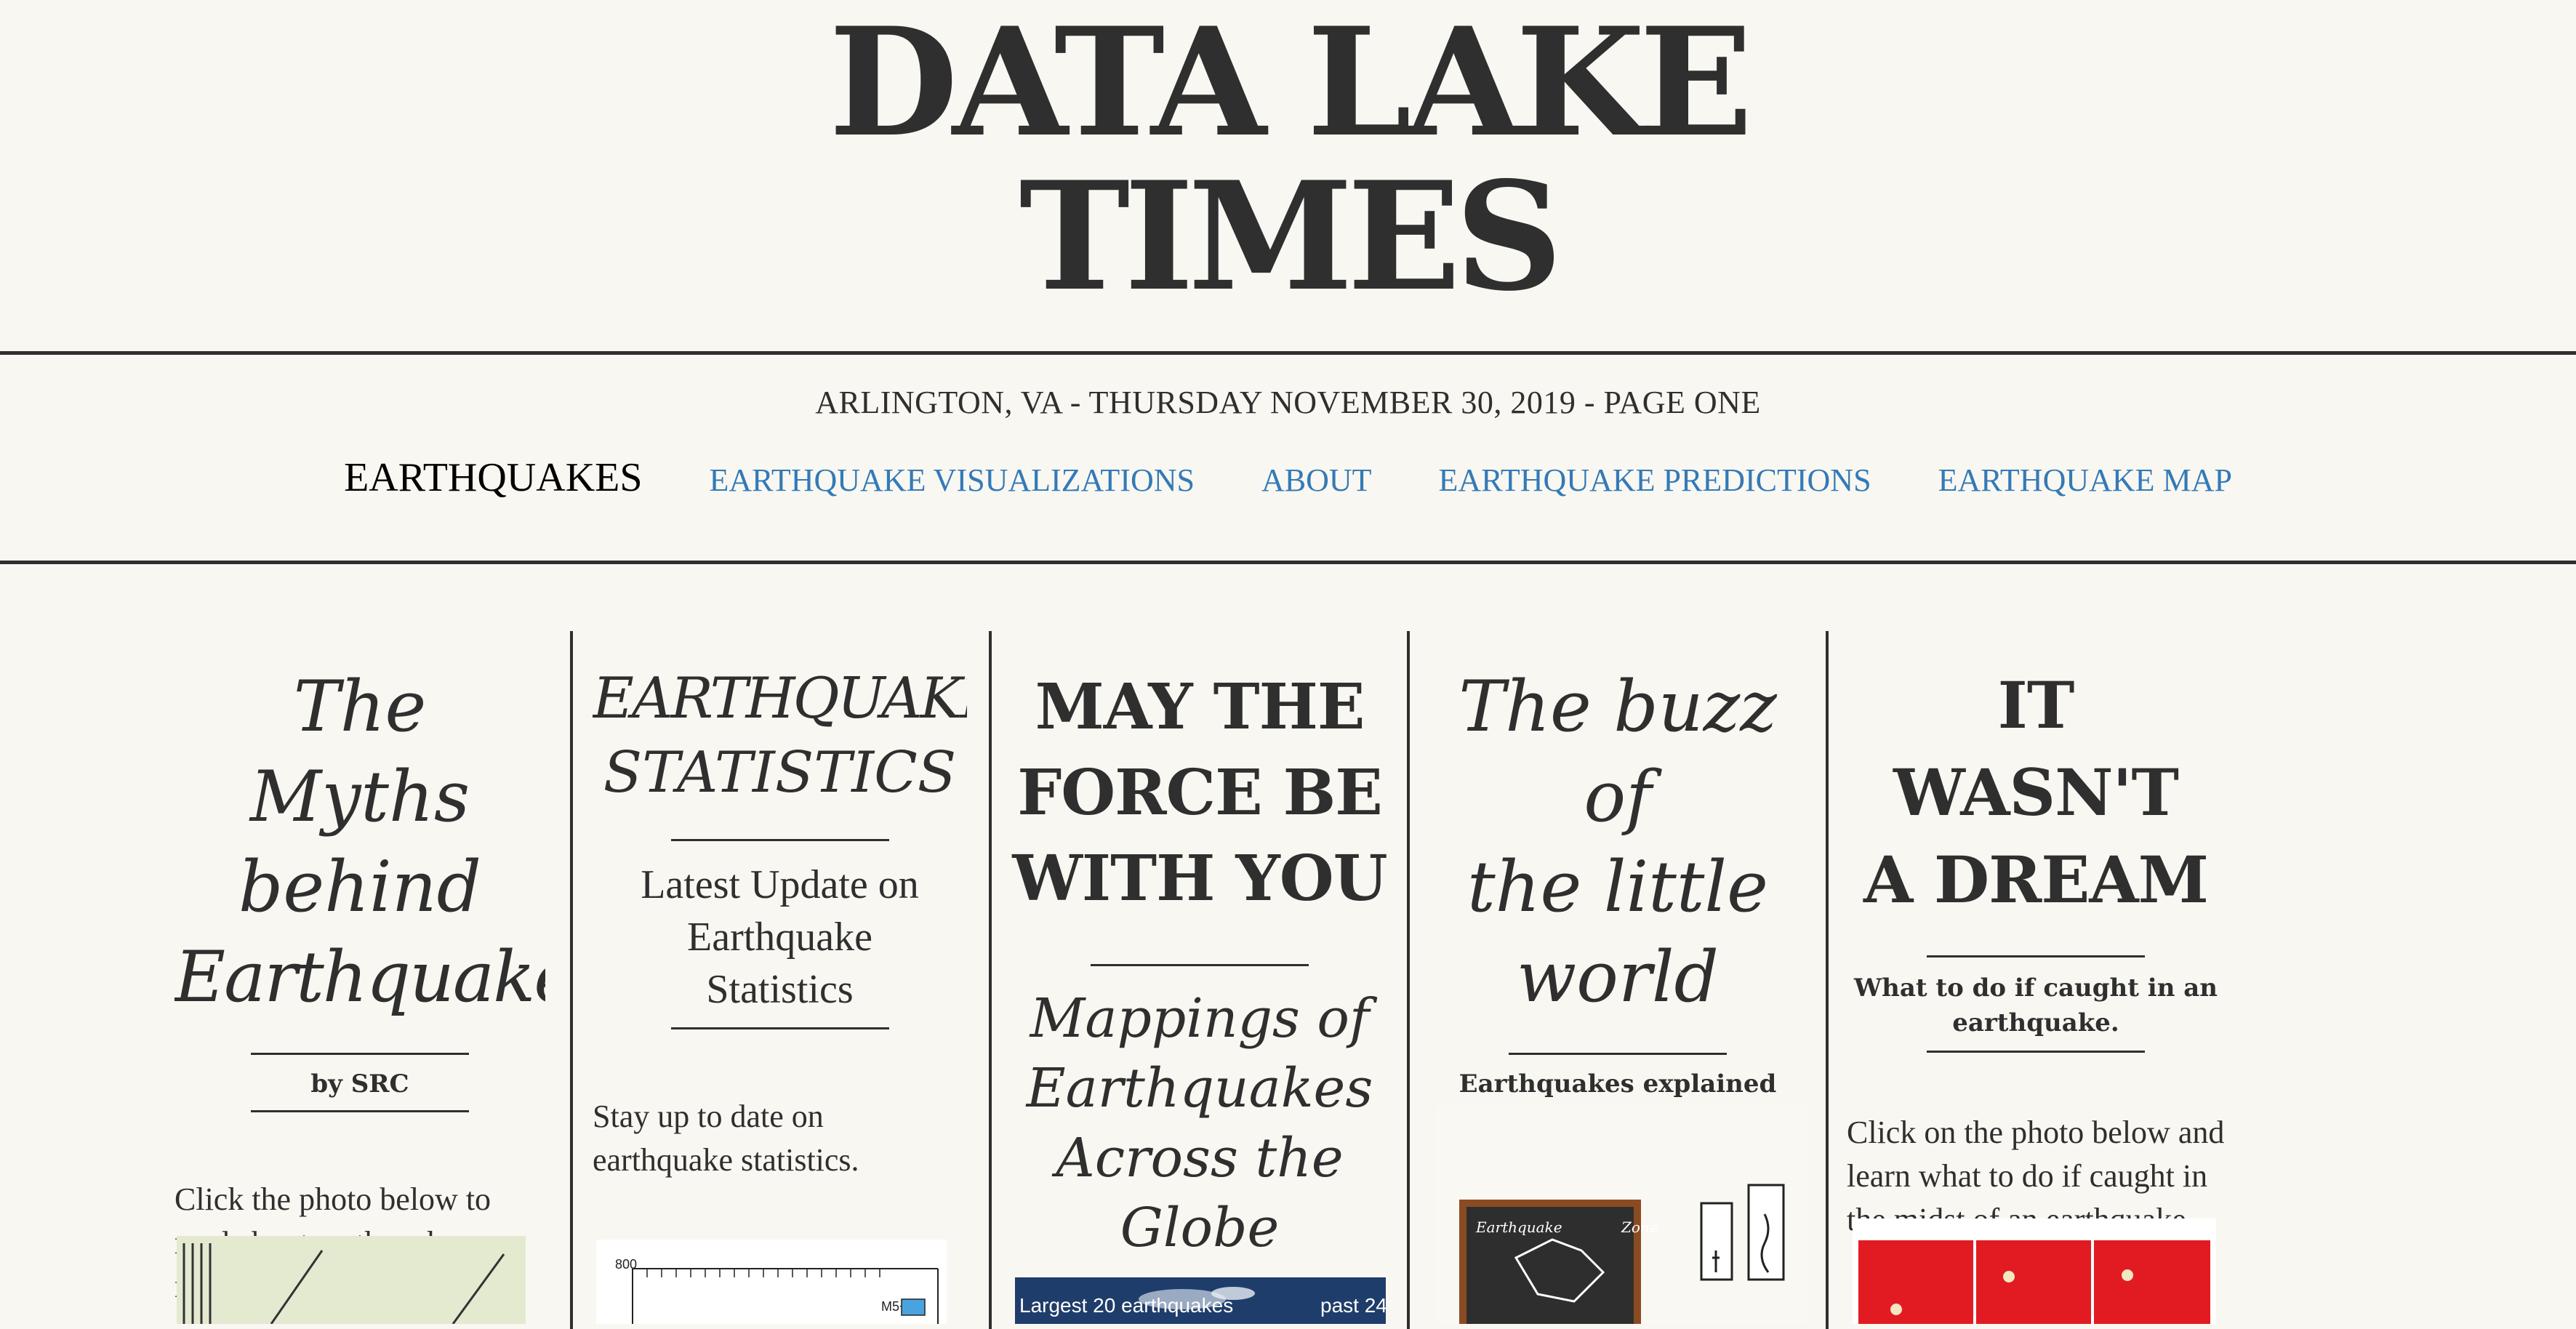 The image size is (2576, 1329). What do you see at coordinates (1290, 85) in the screenshot?
I see `site-title-line-1: DATA LAKE` at bounding box center [1290, 85].